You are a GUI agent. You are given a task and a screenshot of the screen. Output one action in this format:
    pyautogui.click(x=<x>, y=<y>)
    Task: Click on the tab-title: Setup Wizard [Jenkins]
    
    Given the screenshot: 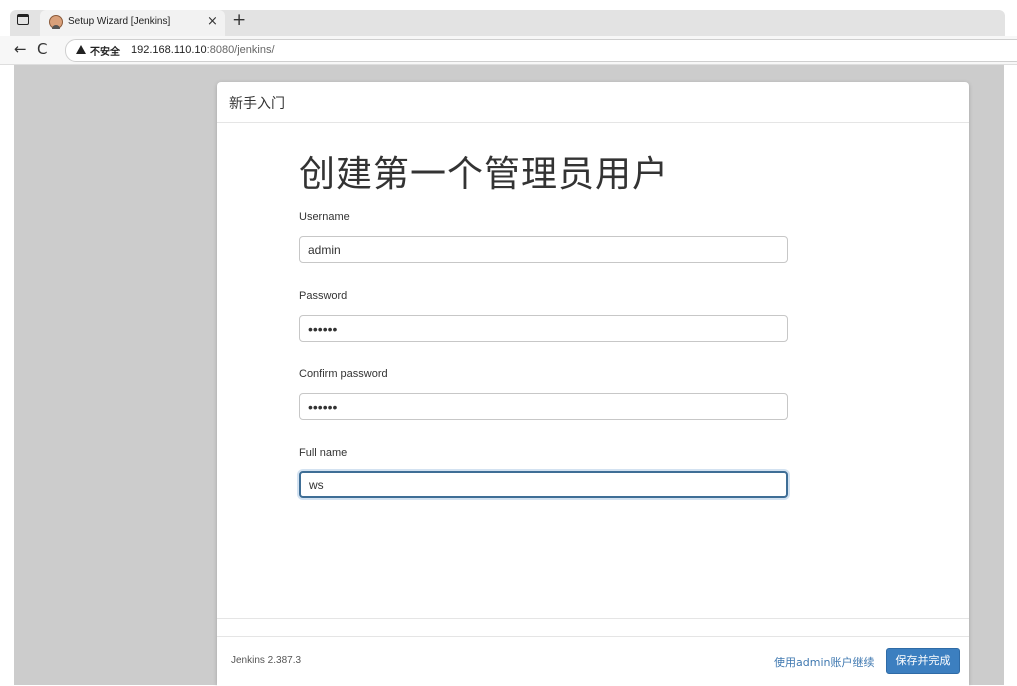 What is the action you would take?
    pyautogui.click(x=119, y=21)
    